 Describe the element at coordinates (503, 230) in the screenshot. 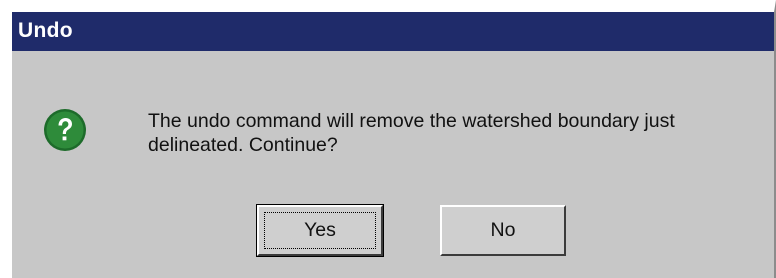

I see `no-button: No` at that location.